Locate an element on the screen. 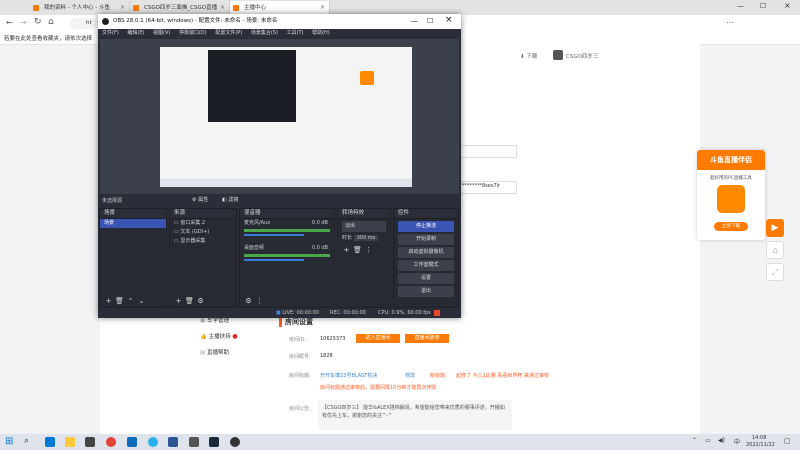 The height and width of the screenshot is (450, 800). user-name: CSGO四岁三 is located at coordinates (582, 56).